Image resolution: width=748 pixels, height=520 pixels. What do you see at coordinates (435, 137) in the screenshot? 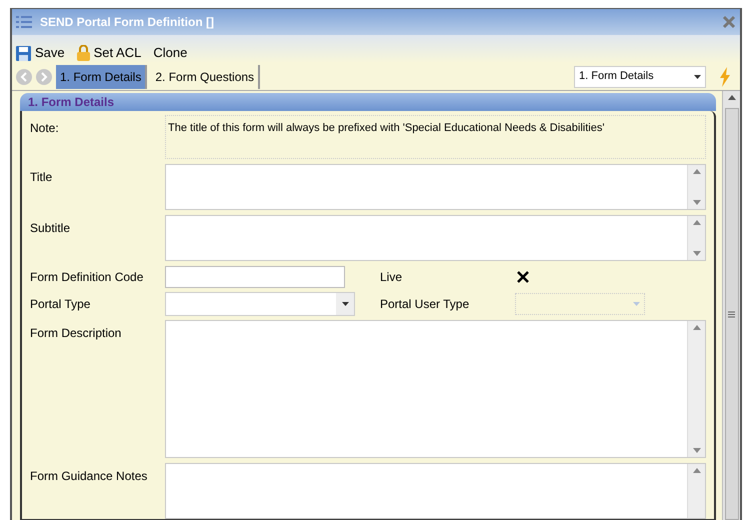
I see `note-text: The title of this form will always be prefixed with 'Special Educational Needs & Disabilities'` at bounding box center [435, 137].